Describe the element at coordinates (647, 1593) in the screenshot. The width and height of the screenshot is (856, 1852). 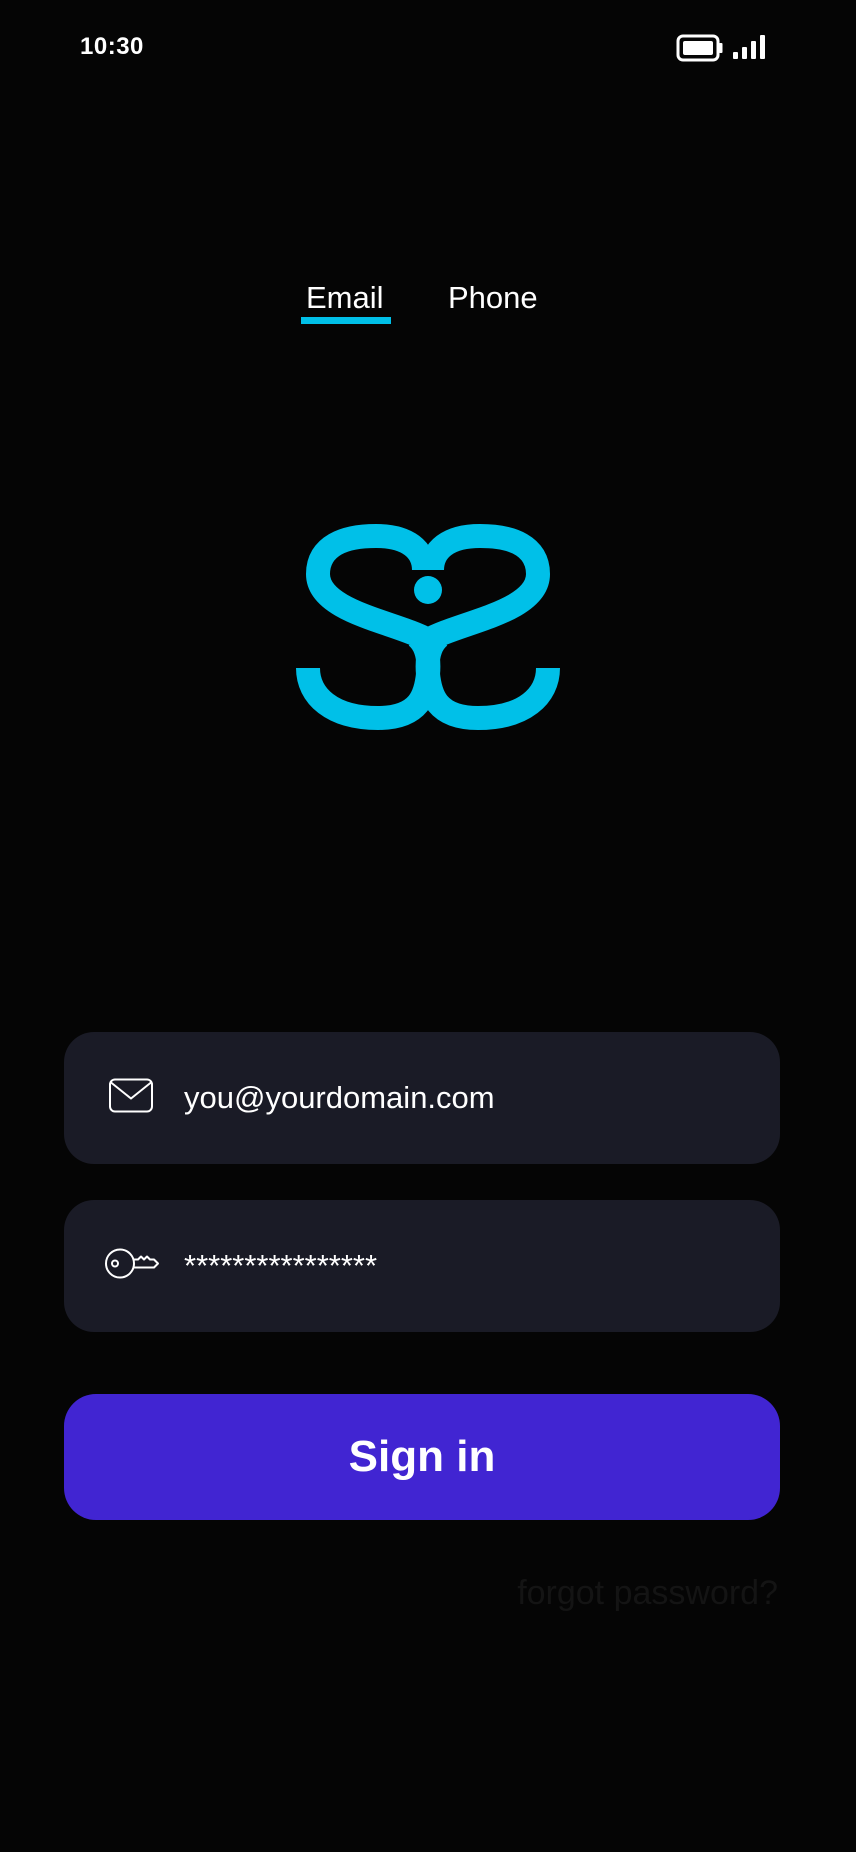
I see `forgot-password-link: forgot password?` at that location.